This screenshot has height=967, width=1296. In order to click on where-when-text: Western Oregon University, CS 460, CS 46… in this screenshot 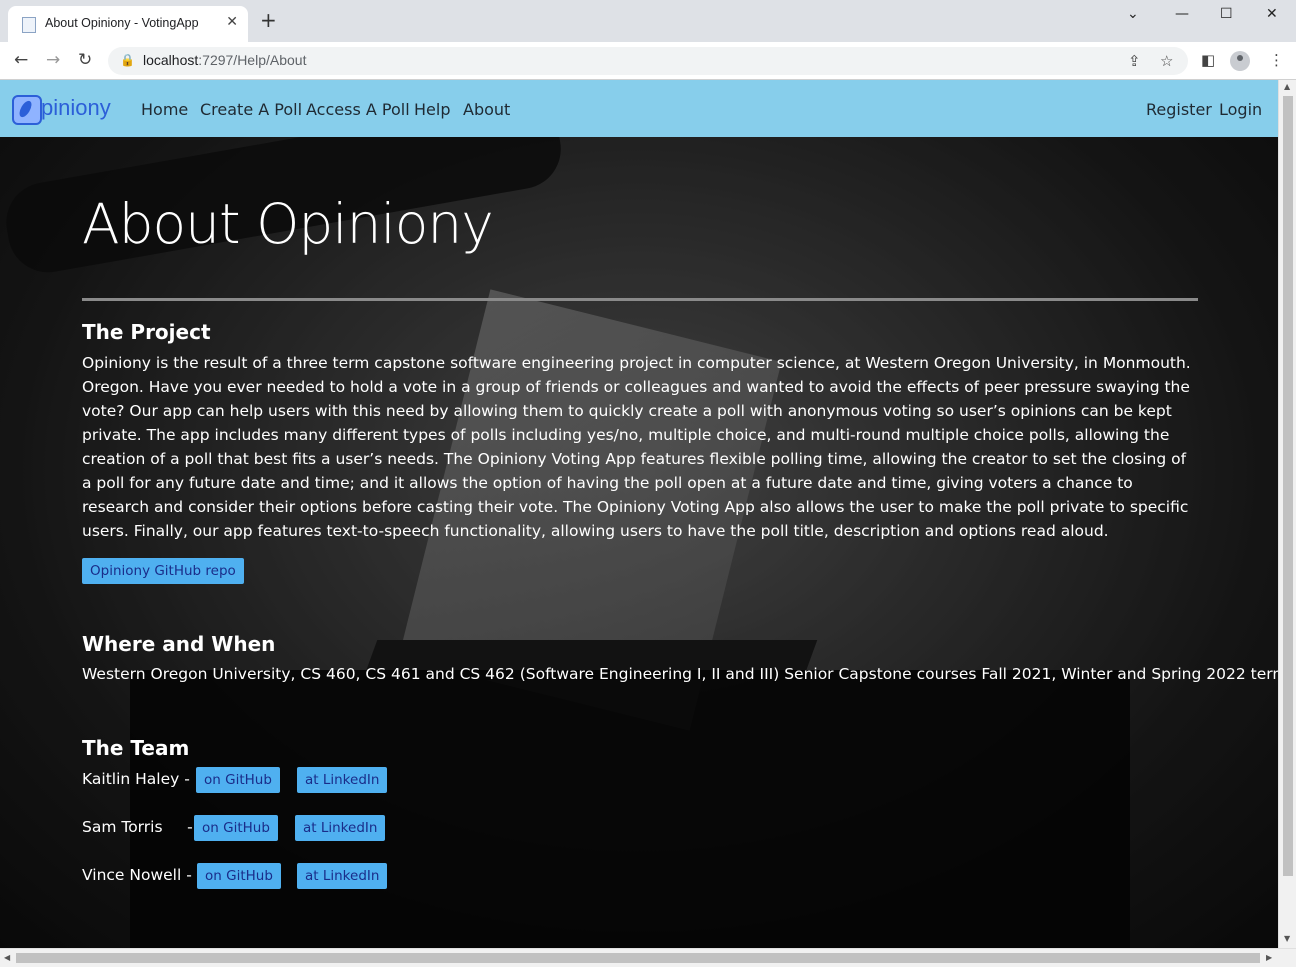, I will do `click(680, 674)`.